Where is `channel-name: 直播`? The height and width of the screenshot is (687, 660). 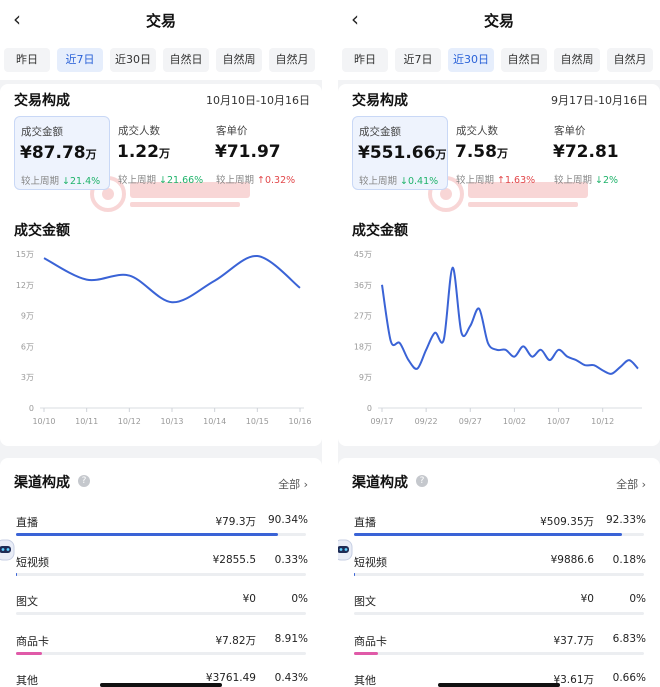
channel-name: 直播 is located at coordinates (27, 522).